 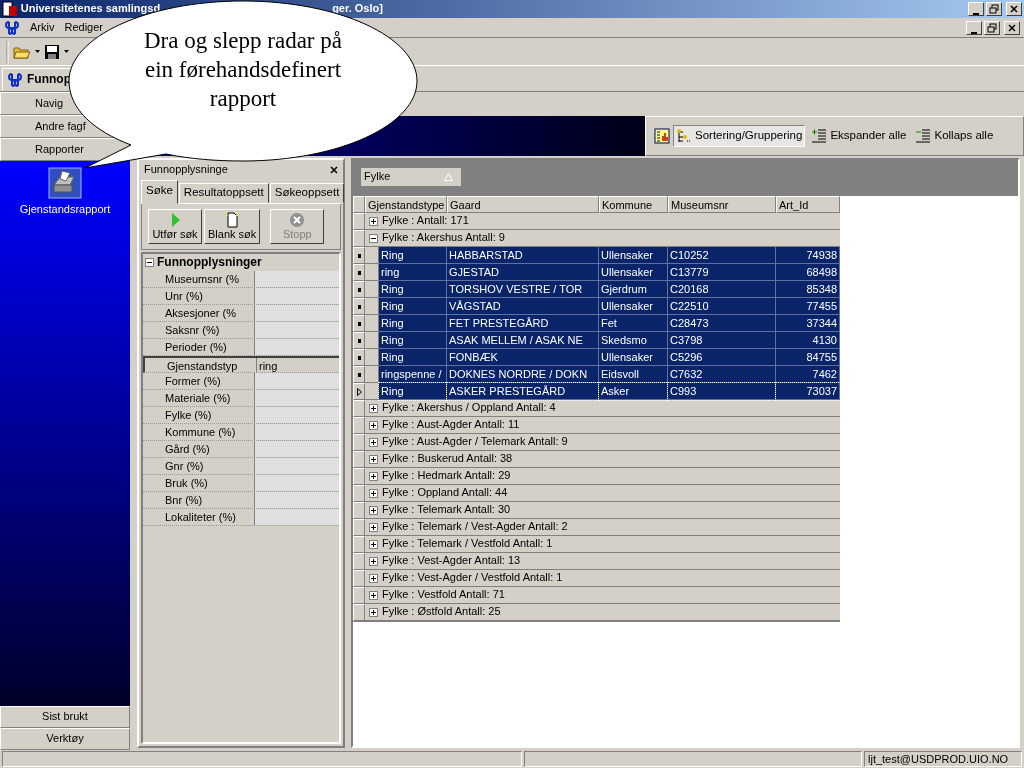 What do you see at coordinates (241, 432) in the screenshot?
I see `property-row: Kommune (%)` at bounding box center [241, 432].